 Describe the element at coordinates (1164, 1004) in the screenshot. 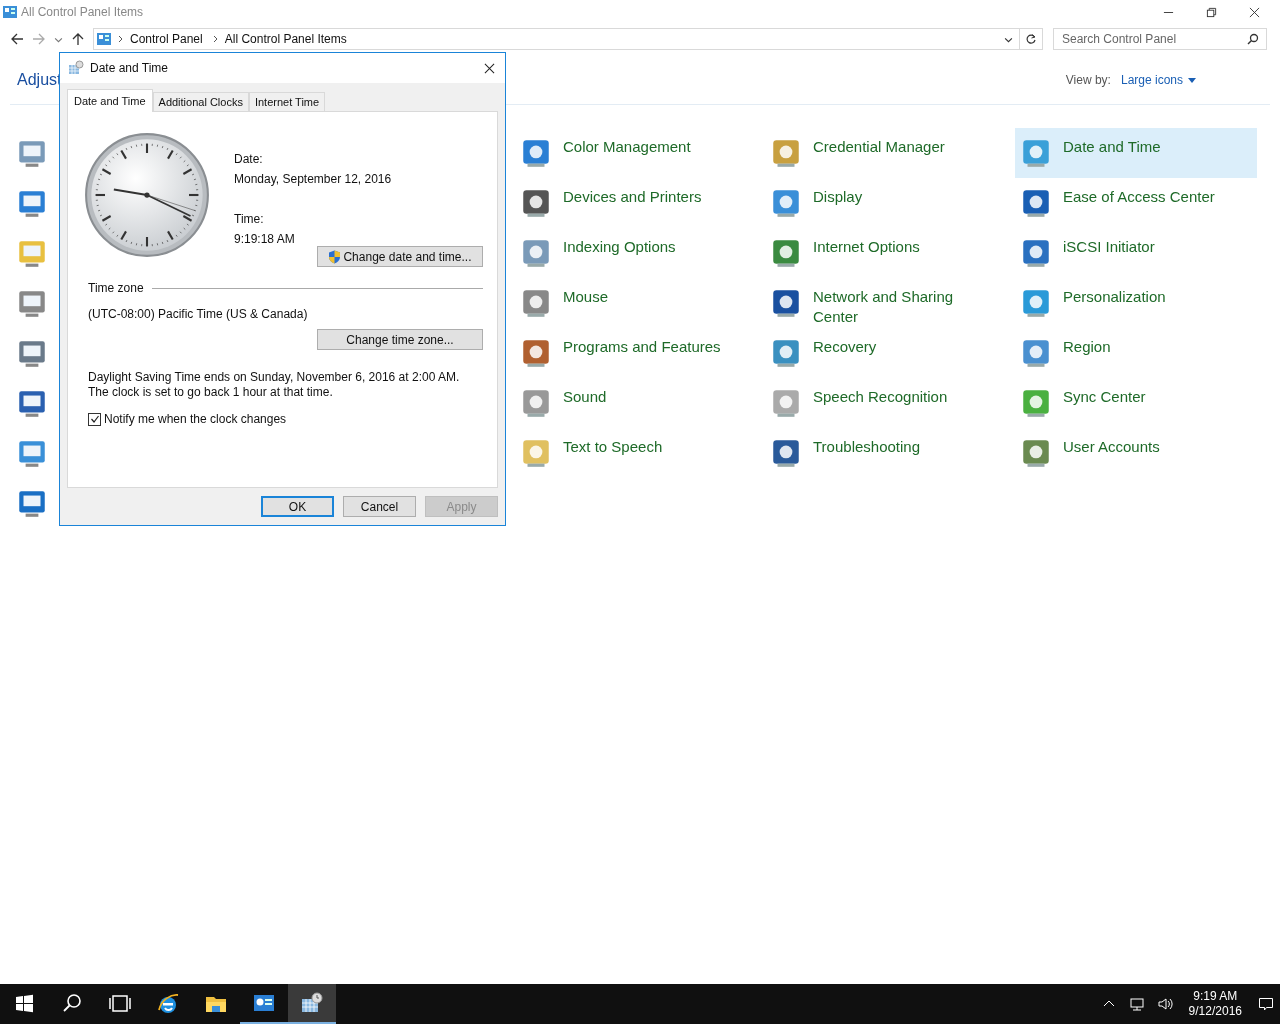

I see `speaker-icon` at that location.